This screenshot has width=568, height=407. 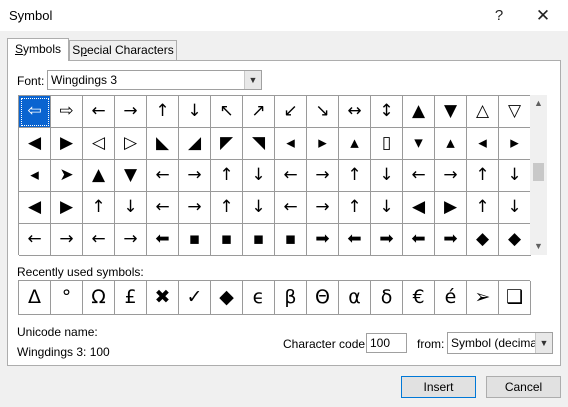 What do you see at coordinates (195, 144) in the screenshot?
I see `symbol-cell: ◢` at bounding box center [195, 144].